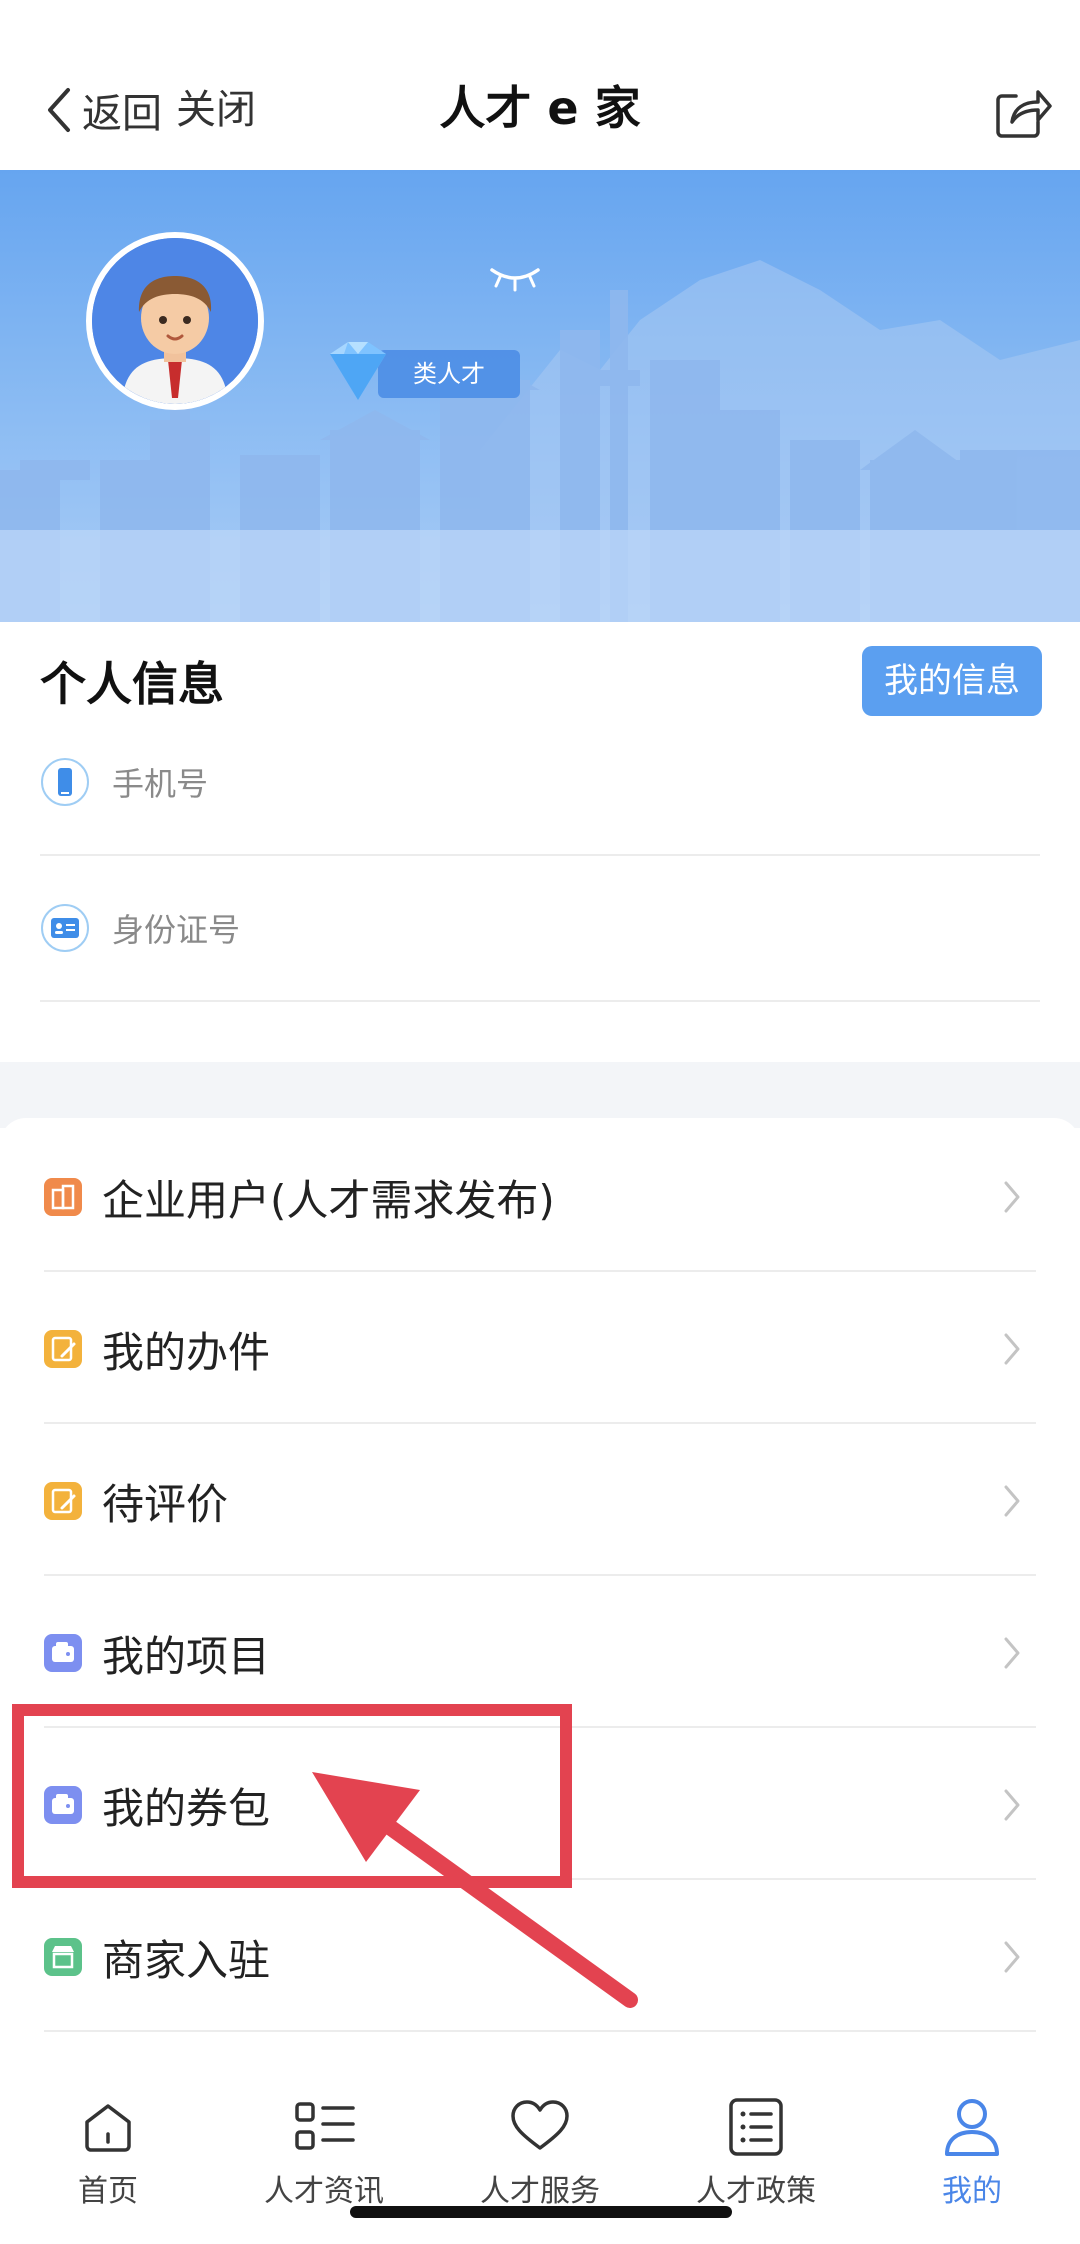  What do you see at coordinates (292, 1796) in the screenshot?
I see `highlight-annotation-box` at bounding box center [292, 1796].